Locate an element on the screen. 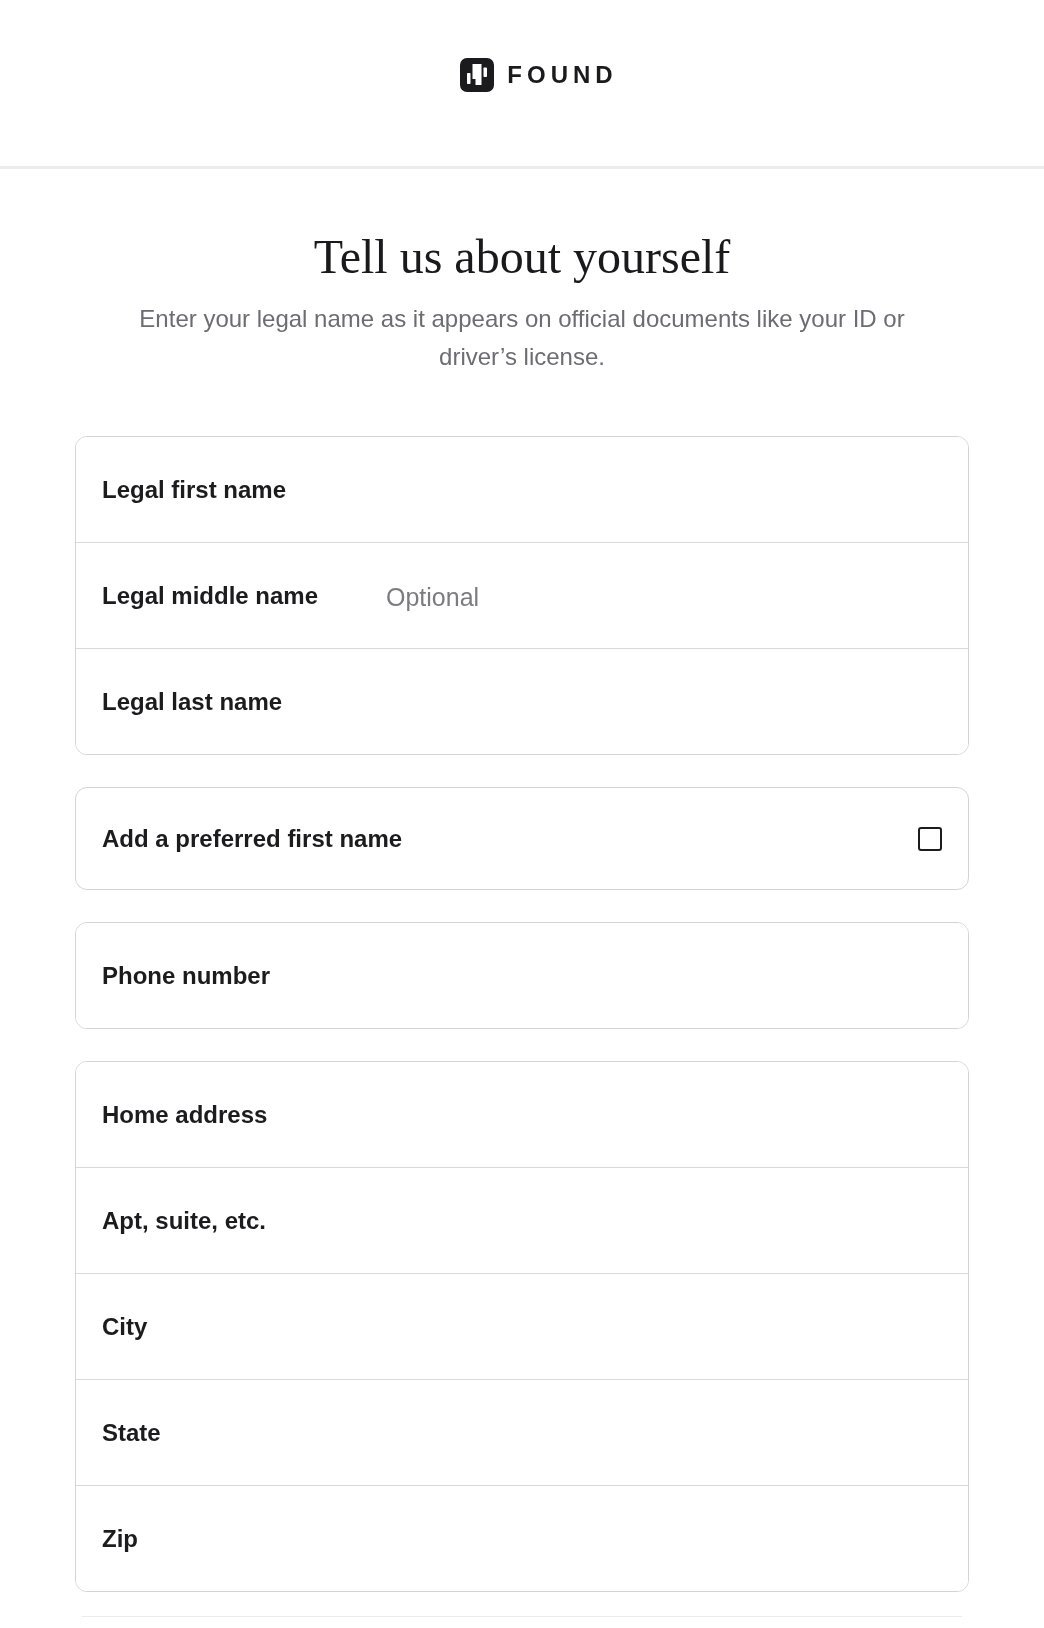  text-field: Legal last name is located at coordinates (522, 701).